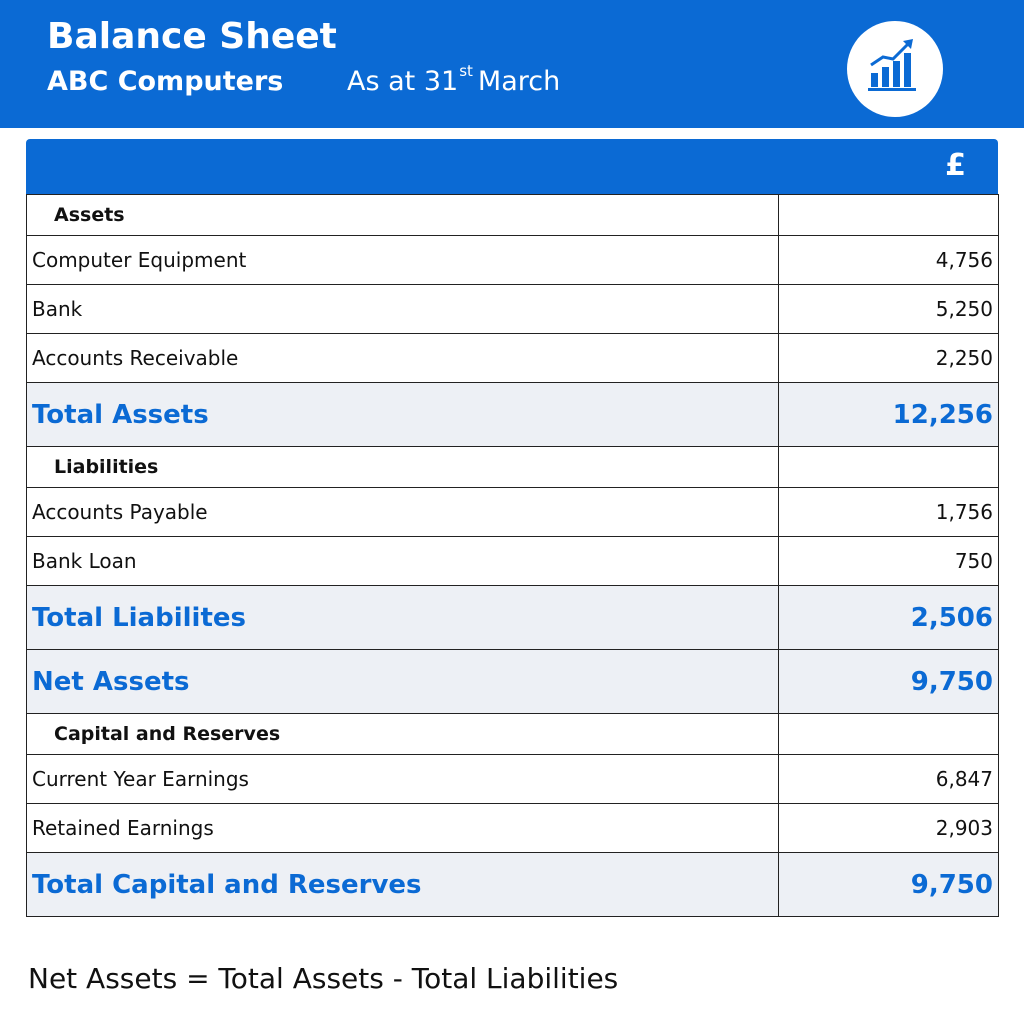 The image size is (1024, 1024). What do you see at coordinates (888, 617) in the screenshot?
I see `total-amount: 2,506` at bounding box center [888, 617].